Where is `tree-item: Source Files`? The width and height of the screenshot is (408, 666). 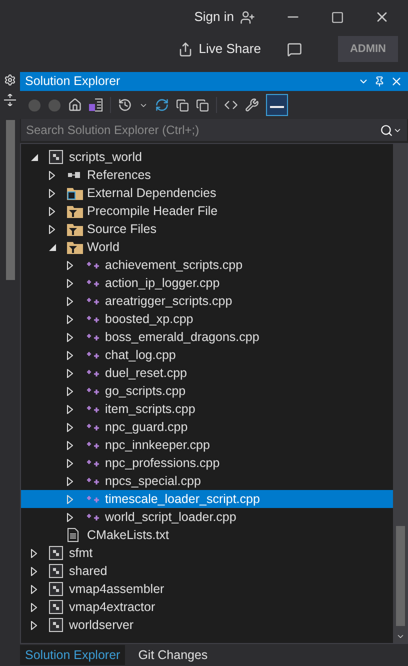 tree-item: Source Files is located at coordinates (207, 229).